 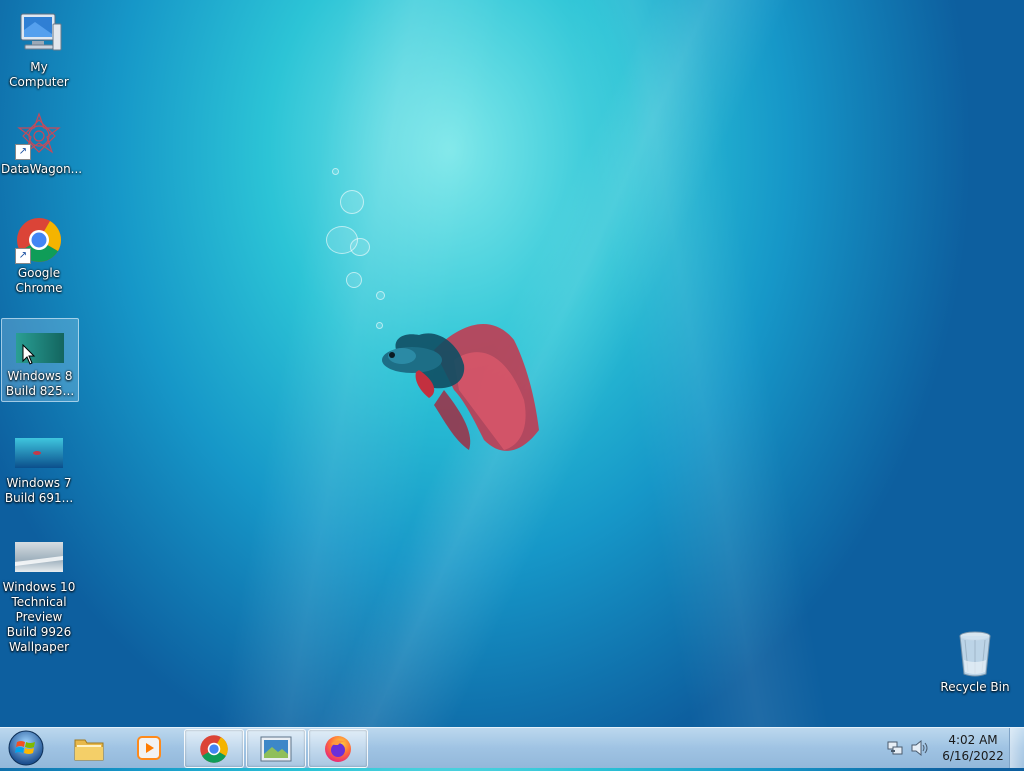 What do you see at coordinates (973, 756) in the screenshot?
I see `clock-date: 6/16/2022` at bounding box center [973, 756].